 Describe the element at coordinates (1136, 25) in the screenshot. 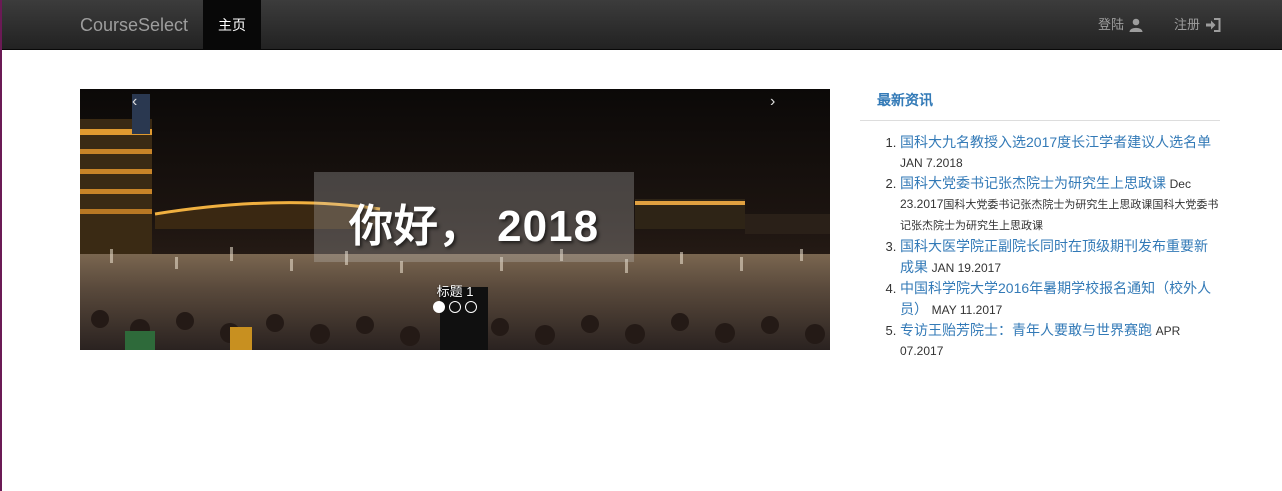

I see `user-icon` at that location.